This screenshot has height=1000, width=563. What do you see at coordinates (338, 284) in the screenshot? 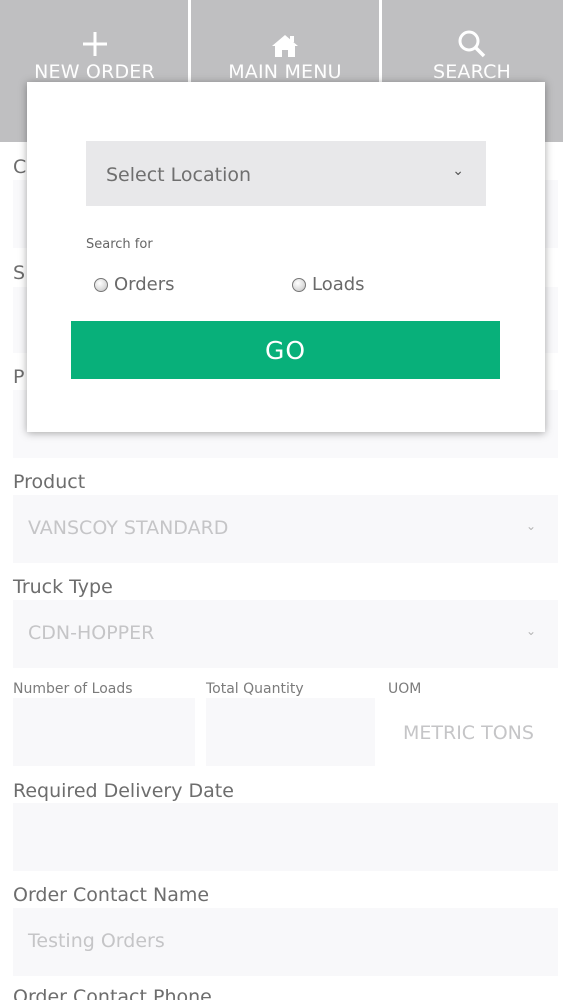
I see `loads-radio-label: Loads` at bounding box center [338, 284].